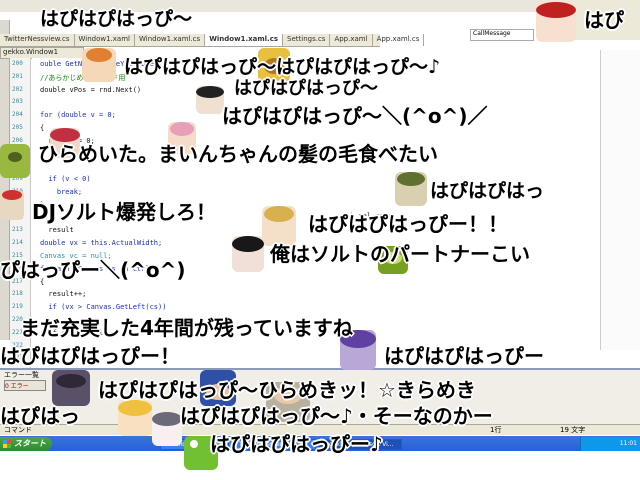 Image resolution: width=640 pixels, height=480 pixels. What do you see at coordinates (25, 385) in the screenshot?
I see `errors-filter-button: 0 エラー` at bounding box center [25, 385].